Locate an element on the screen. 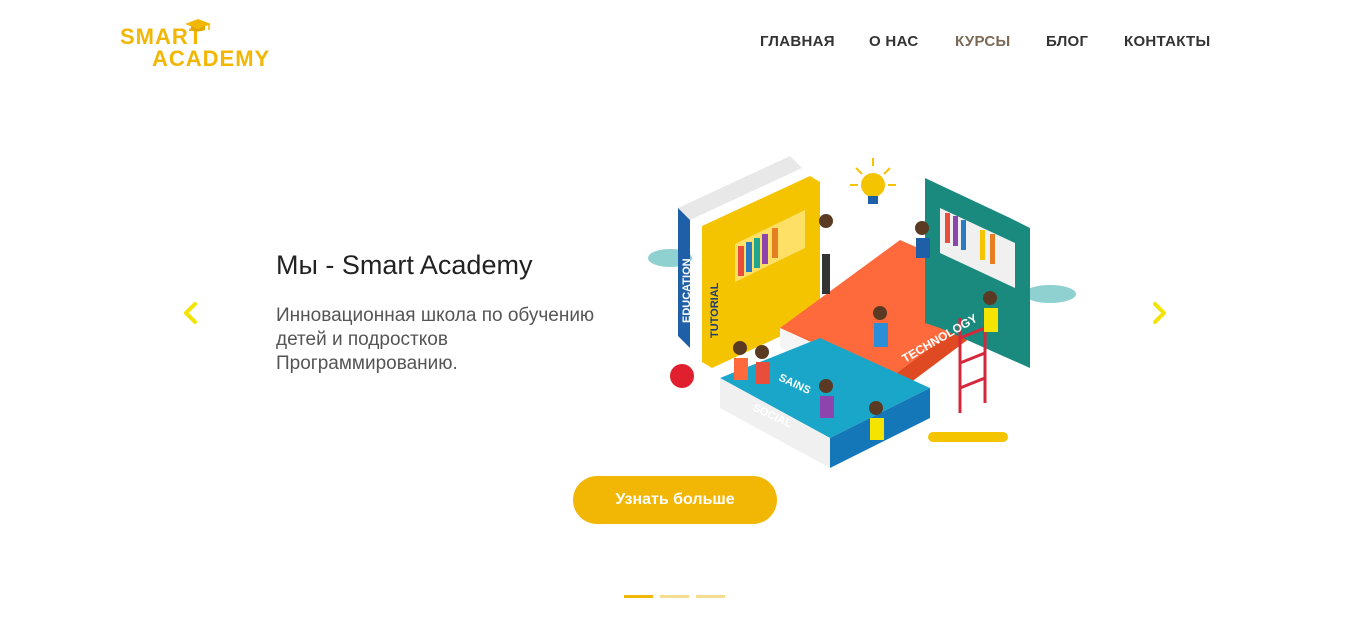 Image resolution: width=1349 pixels, height=625 pixels. cloud-right is located at coordinates (1050, 294).